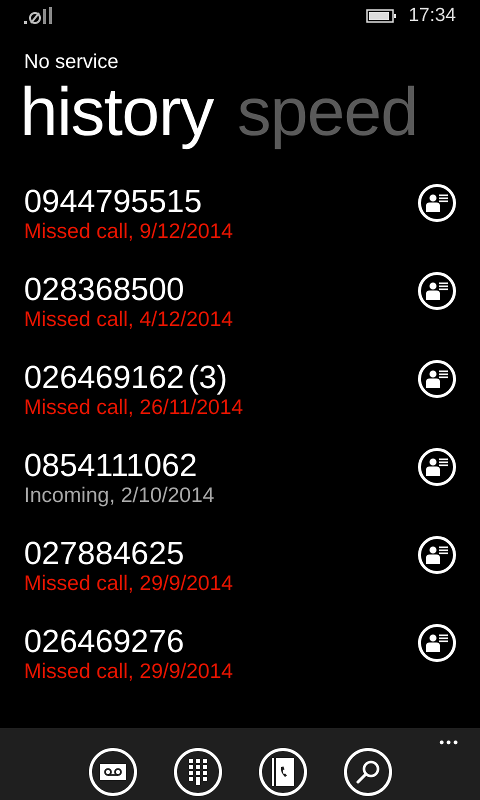 The height and width of the screenshot is (800, 480). I want to click on search-icon, so click(367, 772).